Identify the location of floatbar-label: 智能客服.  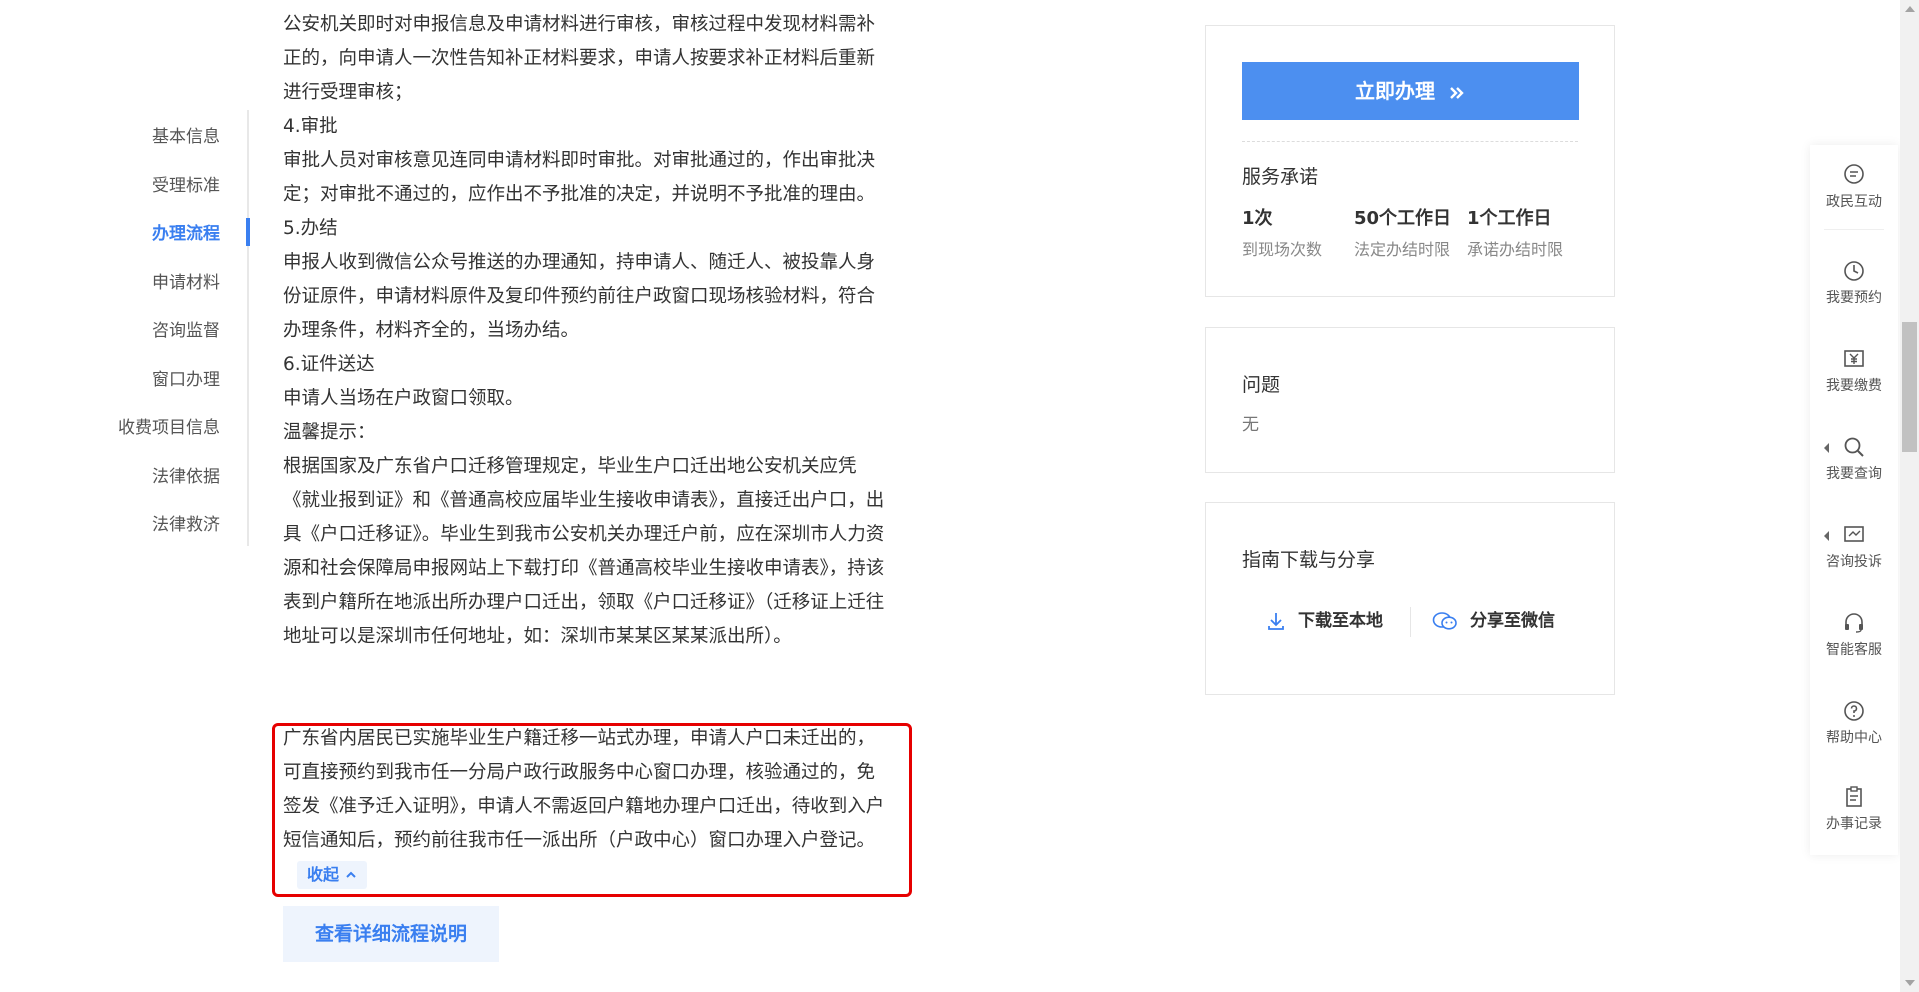
(1854, 650).